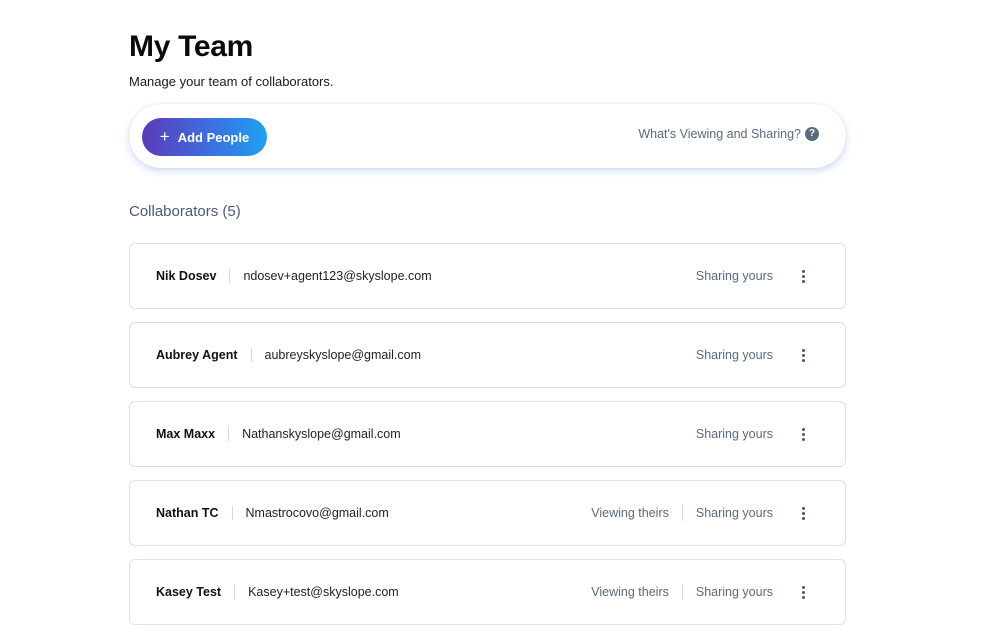 This screenshot has height=639, width=995. I want to click on collaborator-email: aubreyskyslope@gmail.com, so click(343, 355).